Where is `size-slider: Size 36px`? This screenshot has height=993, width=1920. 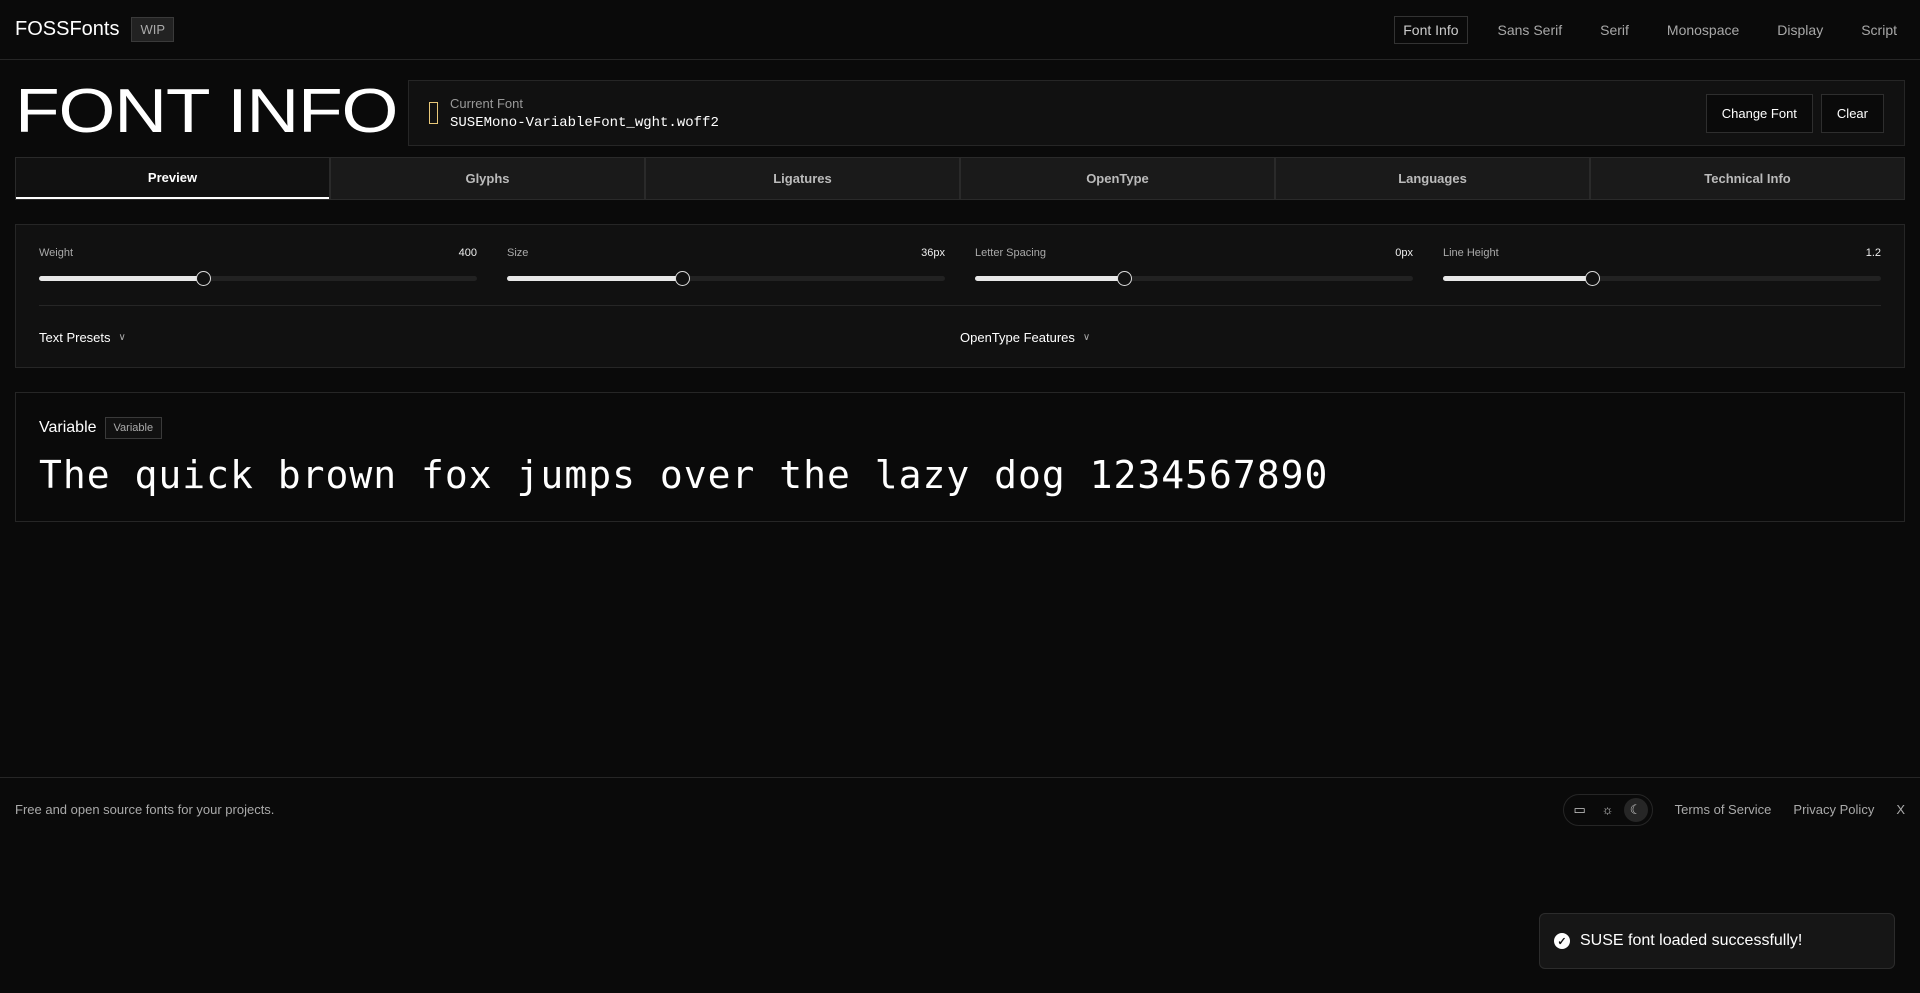 size-slider: Size 36px is located at coordinates (726, 266).